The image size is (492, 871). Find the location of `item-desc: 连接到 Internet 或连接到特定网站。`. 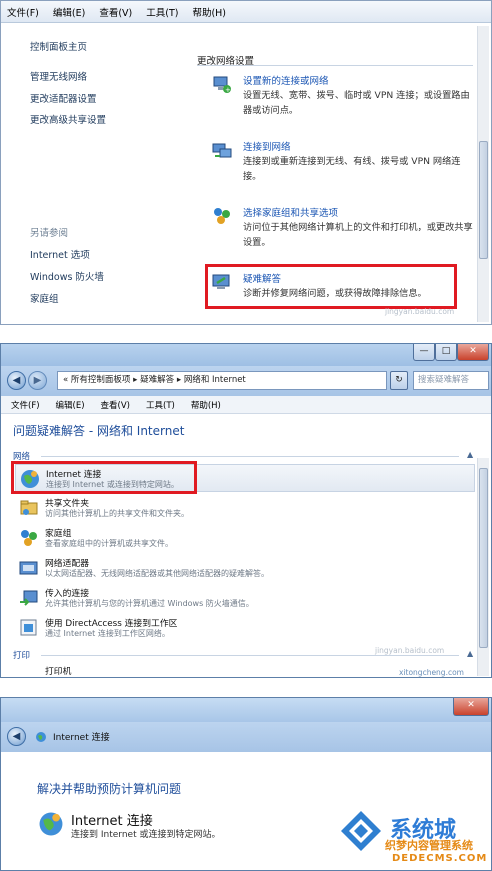

item-desc: 连接到 Internet 或连接到特定网站。 is located at coordinates (146, 835).